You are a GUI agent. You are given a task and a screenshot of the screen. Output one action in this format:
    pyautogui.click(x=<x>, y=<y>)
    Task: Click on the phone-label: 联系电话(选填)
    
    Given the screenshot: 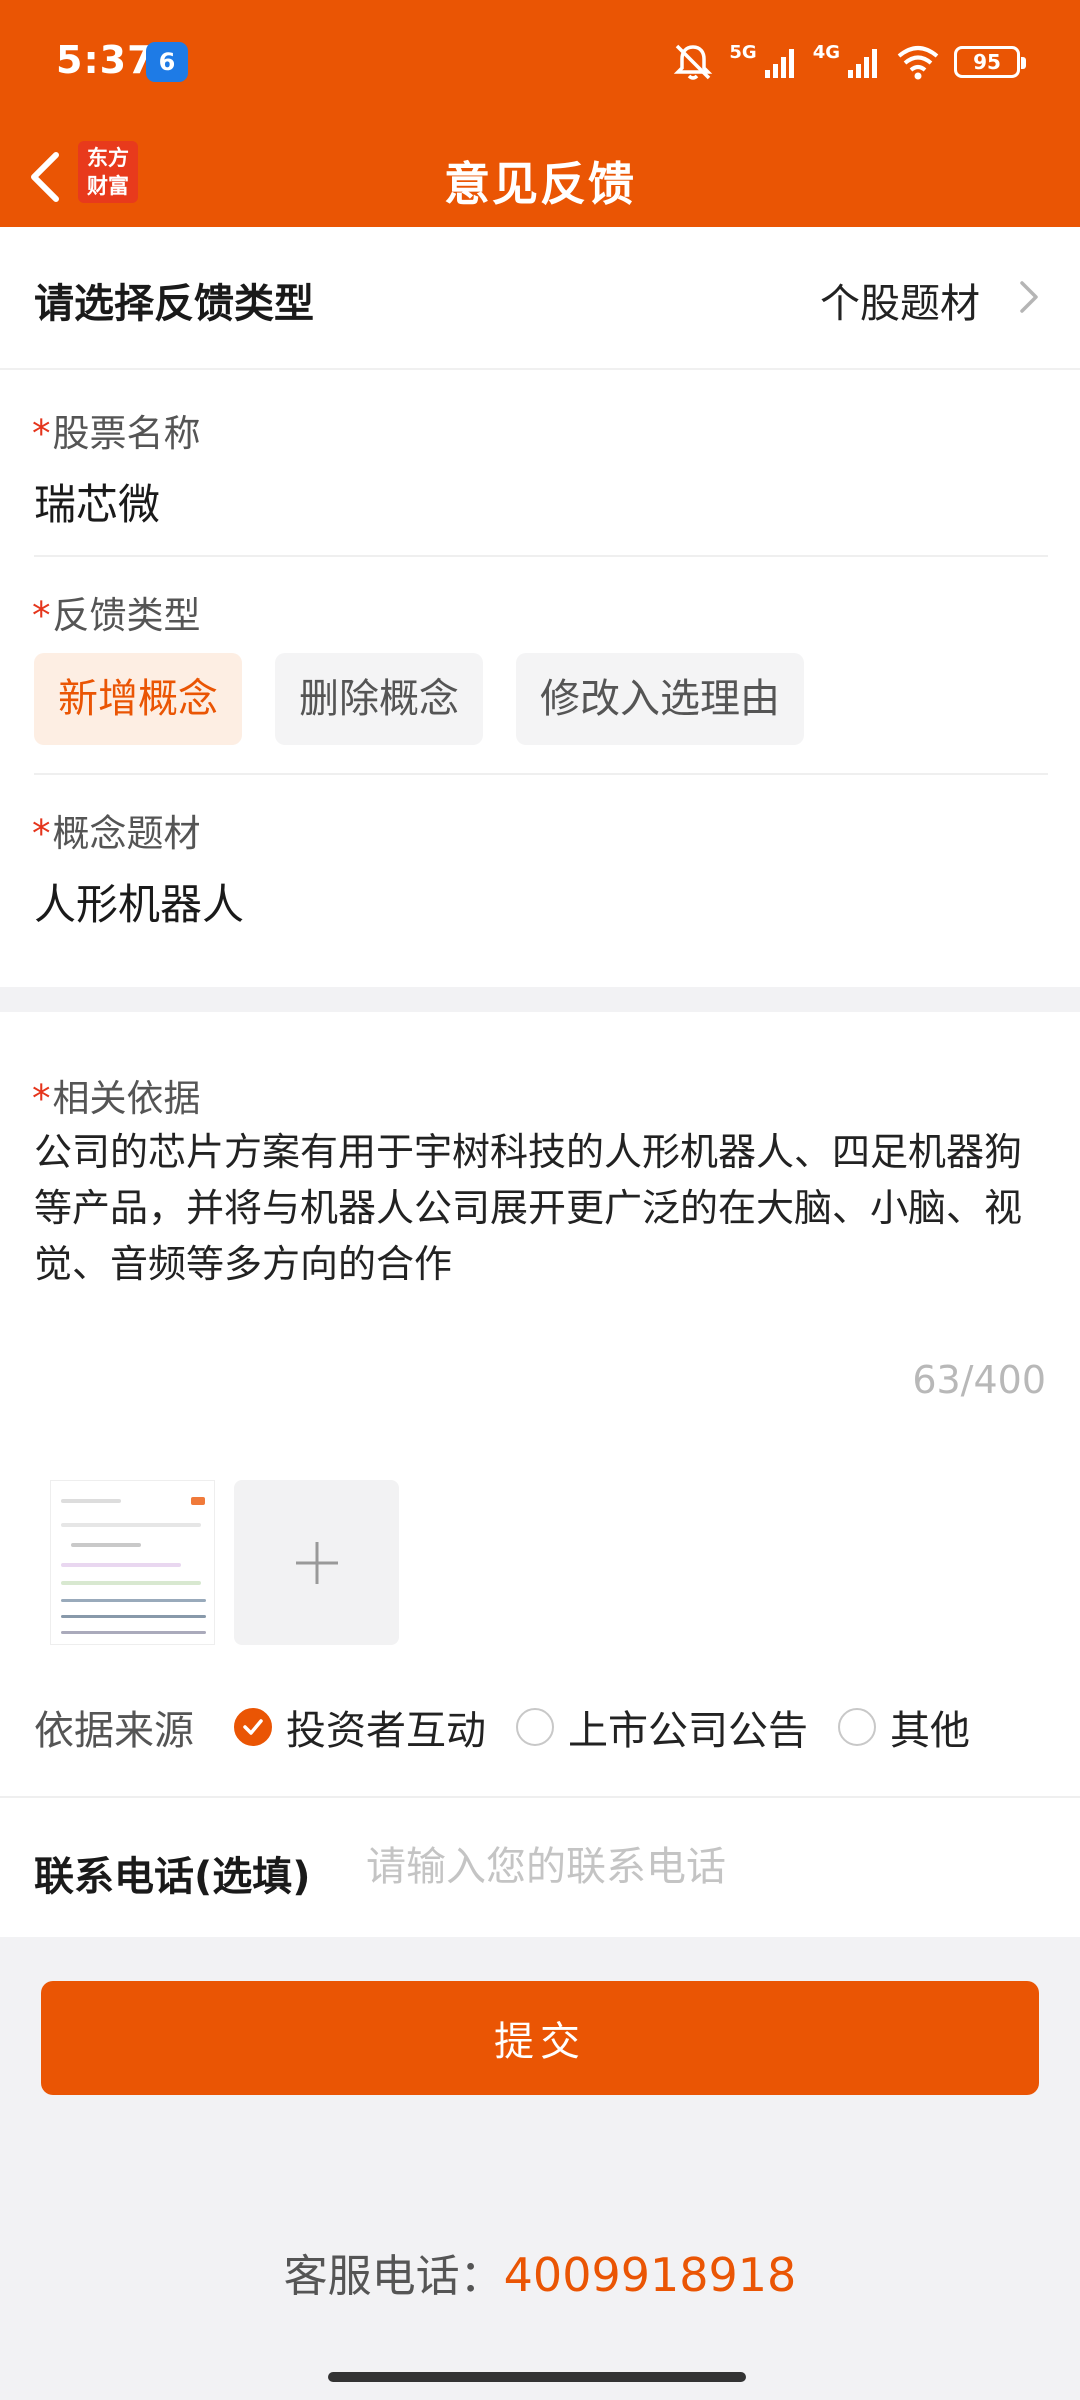 What is the action you would take?
    pyautogui.click(x=172, y=1877)
    